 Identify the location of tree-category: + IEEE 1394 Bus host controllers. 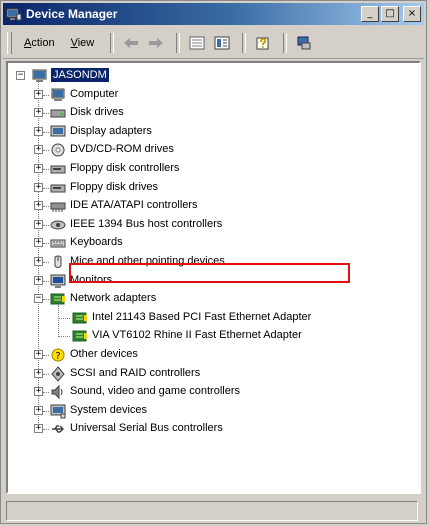
(213, 225).